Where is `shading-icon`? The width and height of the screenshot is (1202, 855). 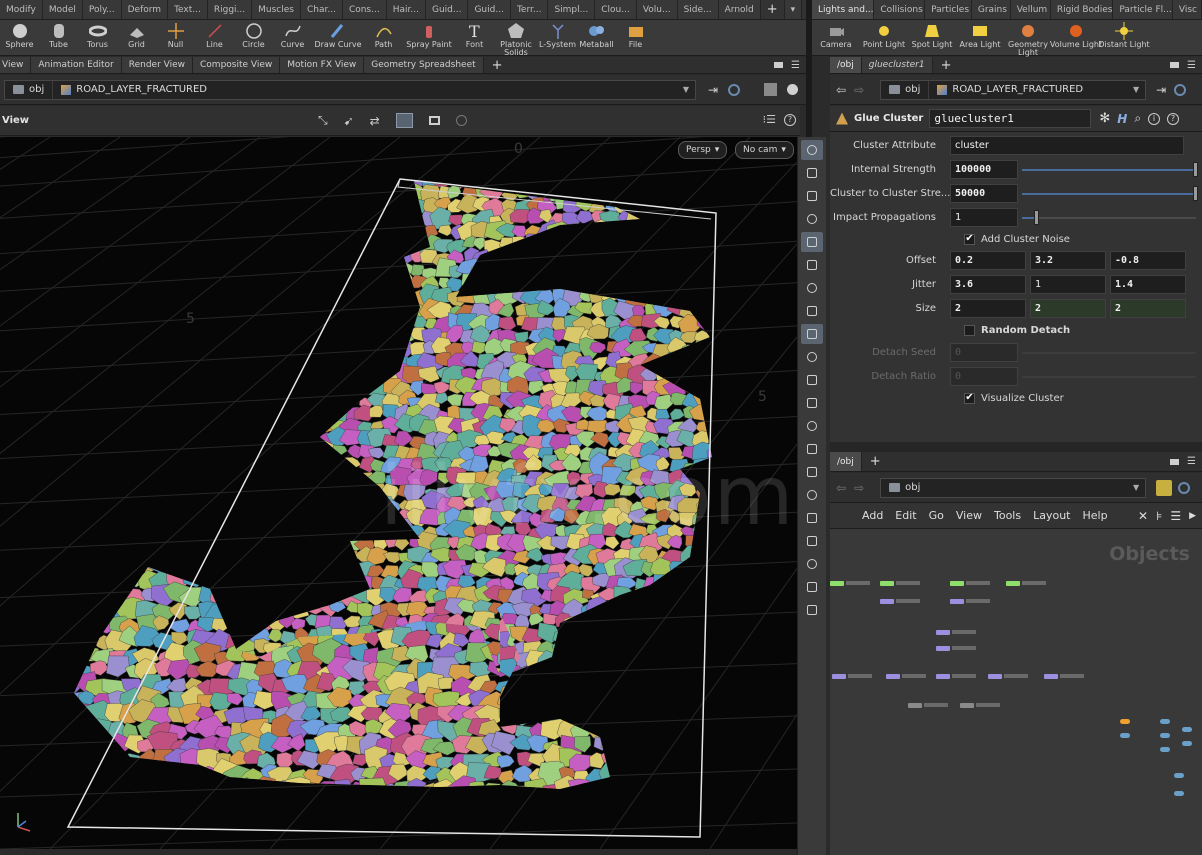
shading-icon is located at coordinates (793, 89).